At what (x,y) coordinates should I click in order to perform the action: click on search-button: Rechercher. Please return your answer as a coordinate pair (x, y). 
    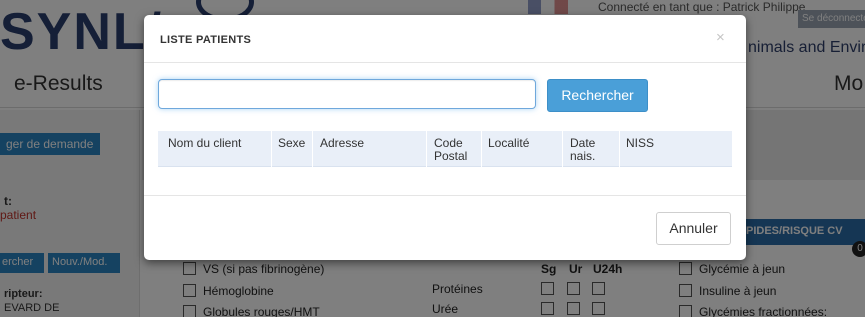
    Looking at the image, I should click on (597, 95).